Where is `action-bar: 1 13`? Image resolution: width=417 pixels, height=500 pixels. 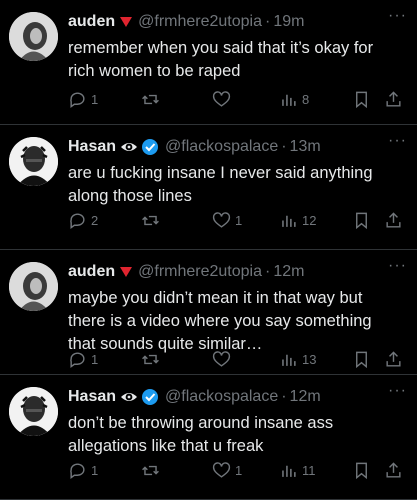 action-bar: 1 13 is located at coordinates (237, 359).